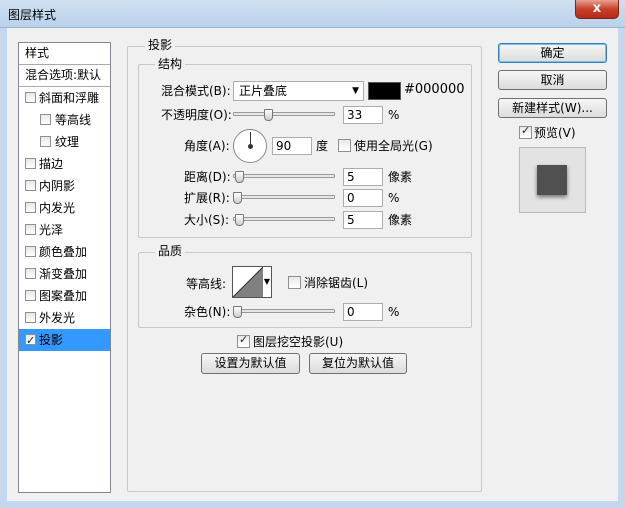 This screenshot has width=625, height=508. What do you see at coordinates (196, 91) in the screenshot?
I see `blend-mode-label: 混合模式(B):` at bounding box center [196, 91].